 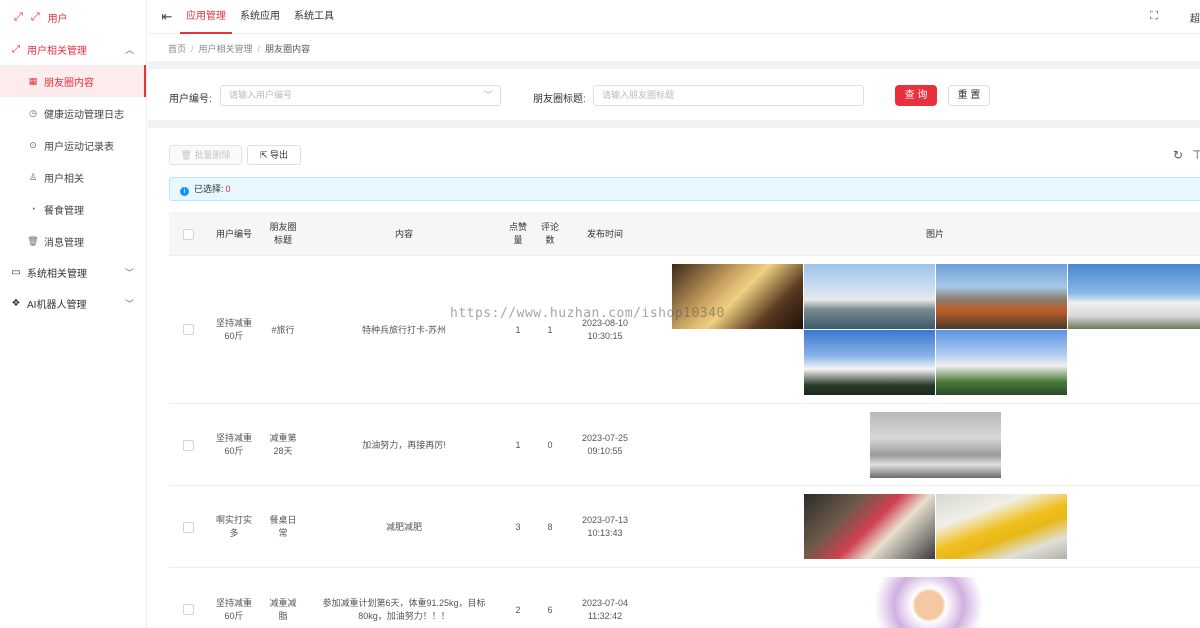 What do you see at coordinates (188, 234) in the screenshot?
I see `select-all-checkbox` at bounding box center [188, 234].